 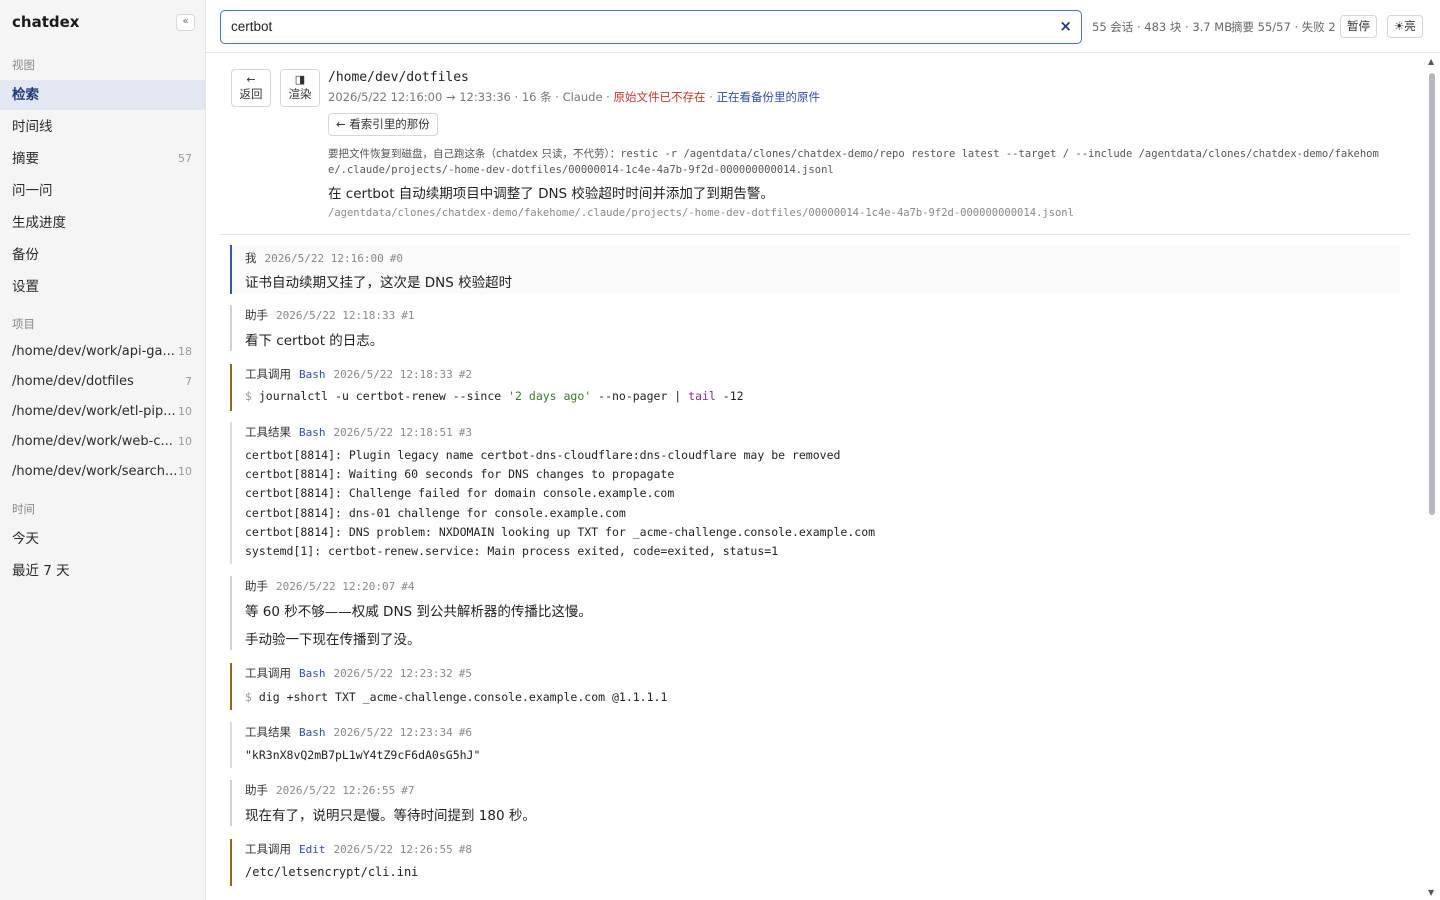 I want to click on scroll-up-icon: ▲, so click(x=1431, y=61).